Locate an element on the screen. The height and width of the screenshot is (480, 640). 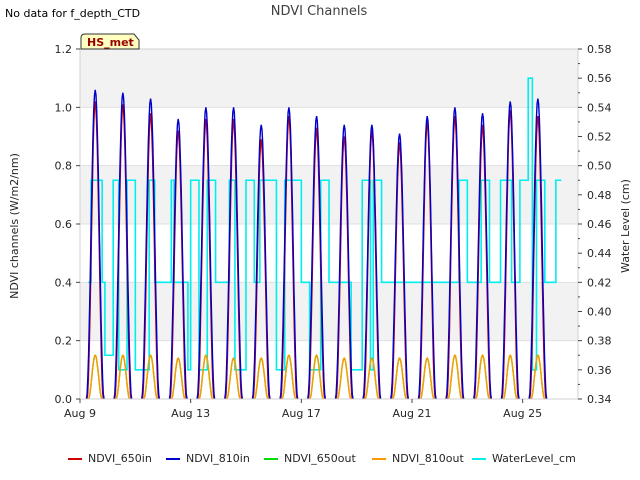
background-band is located at coordinates (329, 78).